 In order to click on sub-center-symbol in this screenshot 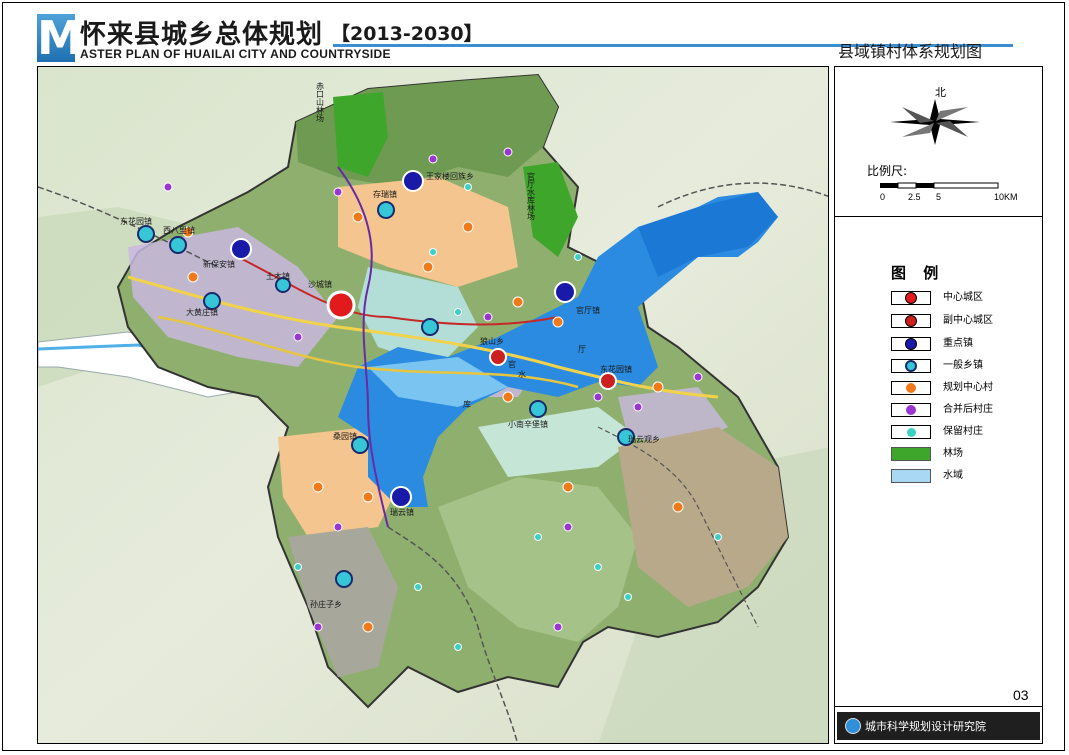, I will do `click(911, 321)`.